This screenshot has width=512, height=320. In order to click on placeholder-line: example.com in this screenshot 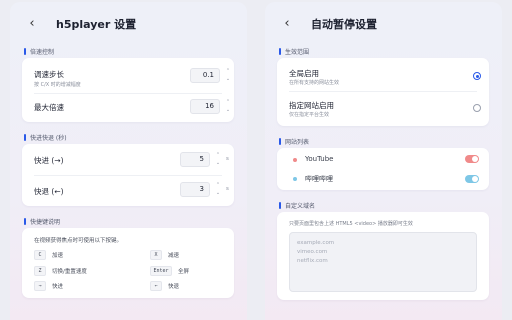, I will do `click(316, 243)`.